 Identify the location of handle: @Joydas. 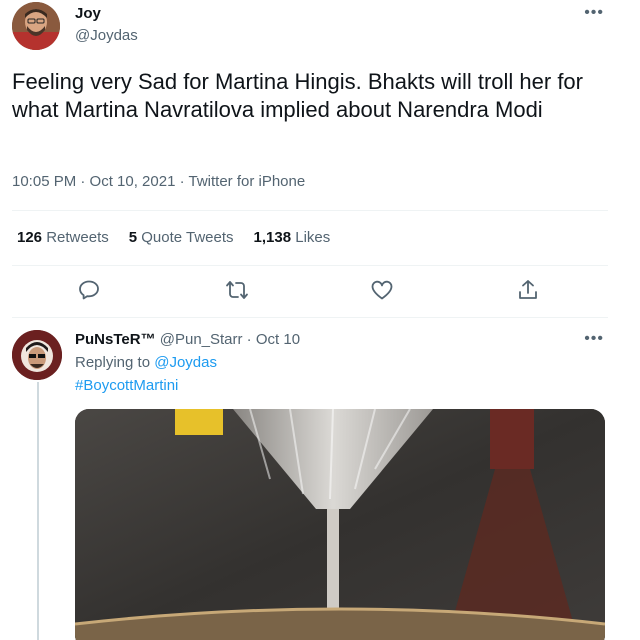
(106, 35).